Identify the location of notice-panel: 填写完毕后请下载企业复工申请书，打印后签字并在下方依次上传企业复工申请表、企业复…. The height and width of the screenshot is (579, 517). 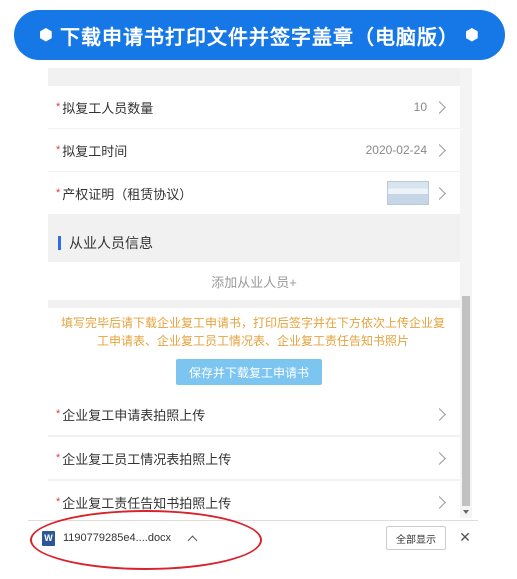
(254, 350).